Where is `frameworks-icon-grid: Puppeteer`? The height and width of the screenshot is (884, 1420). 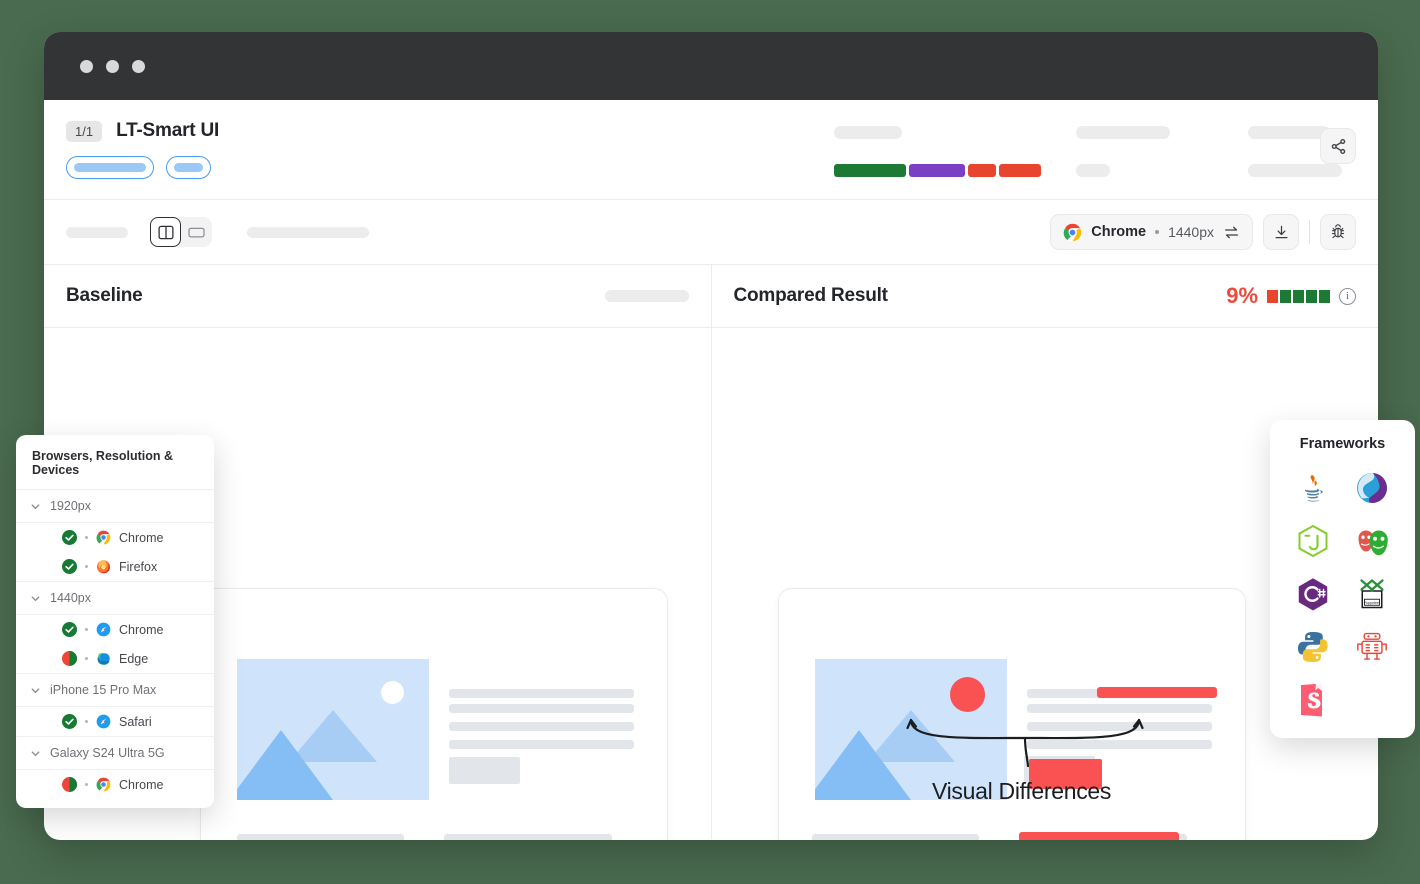 frameworks-icon-grid: Puppeteer is located at coordinates (1342, 594).